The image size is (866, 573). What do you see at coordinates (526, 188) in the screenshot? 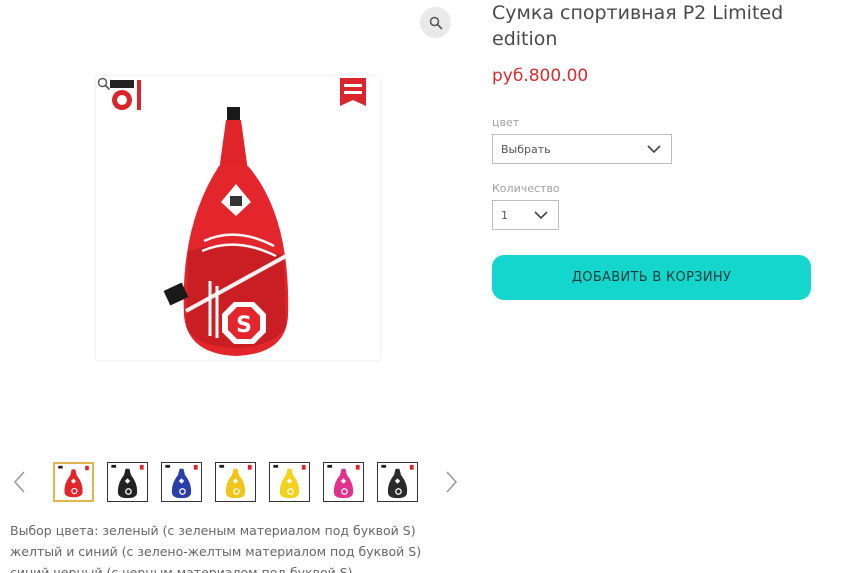
I see `quantity-label: Количество` at bounding box center [526, 188].